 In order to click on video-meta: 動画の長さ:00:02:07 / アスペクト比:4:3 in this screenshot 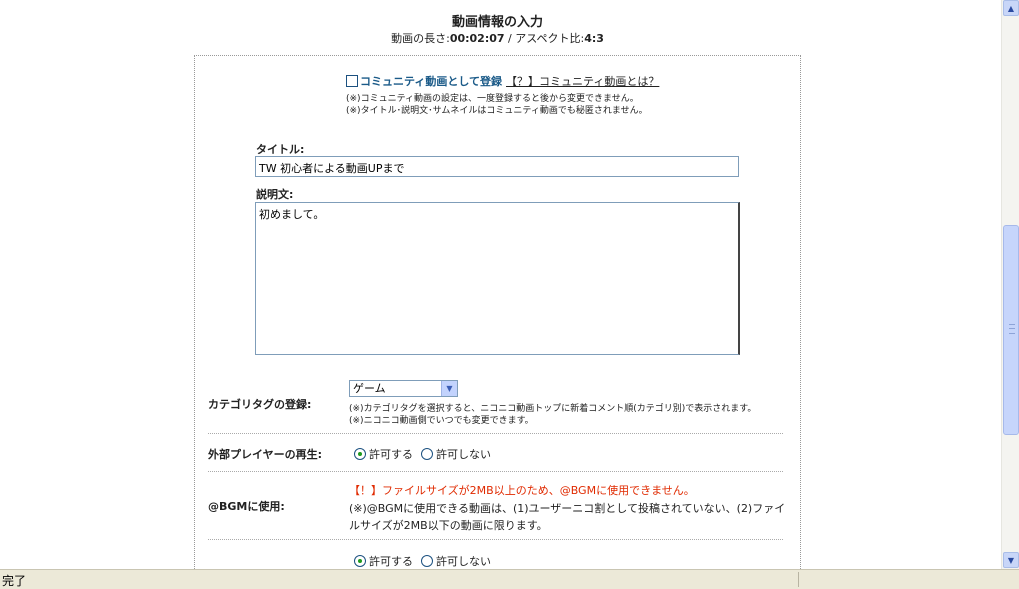, I will do `click(497, 38)`.